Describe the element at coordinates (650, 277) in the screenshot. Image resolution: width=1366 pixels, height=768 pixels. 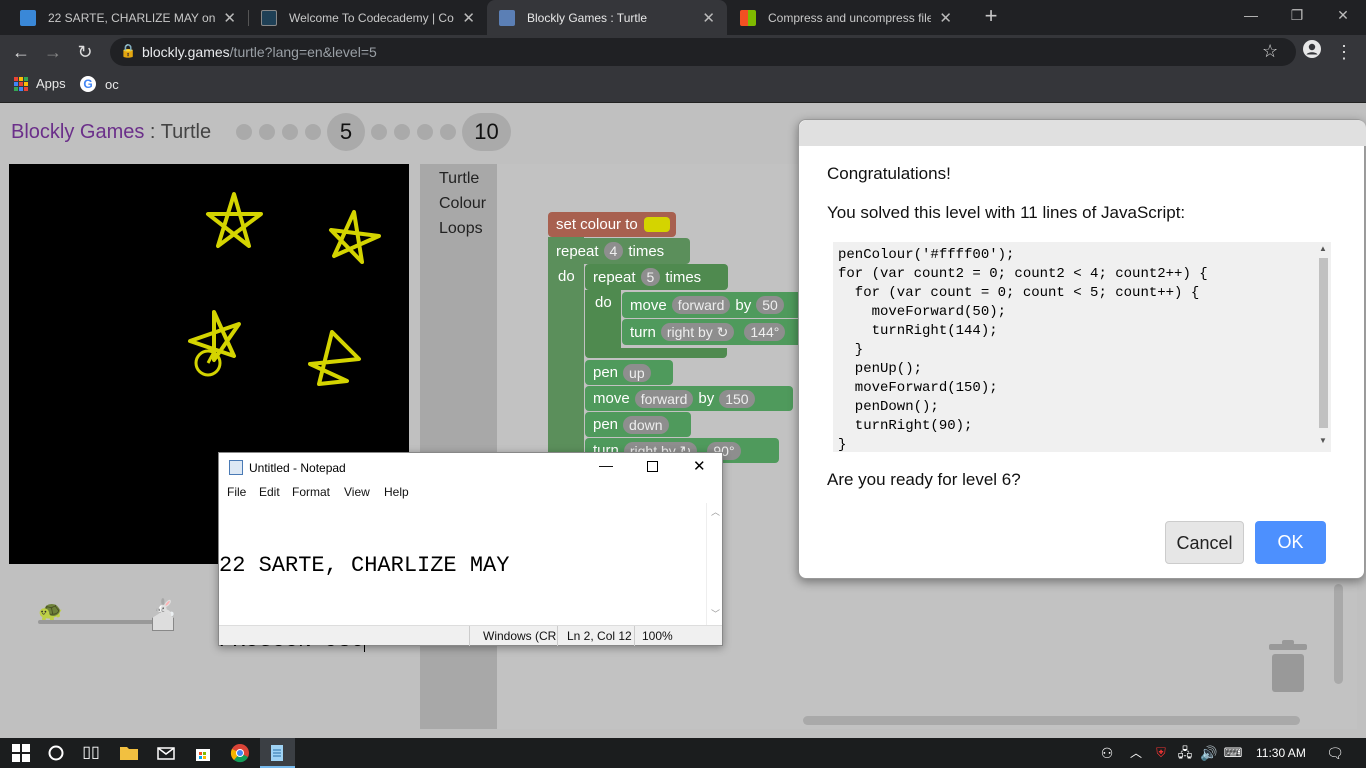
I see `repeat-count-field: 5` at that location.